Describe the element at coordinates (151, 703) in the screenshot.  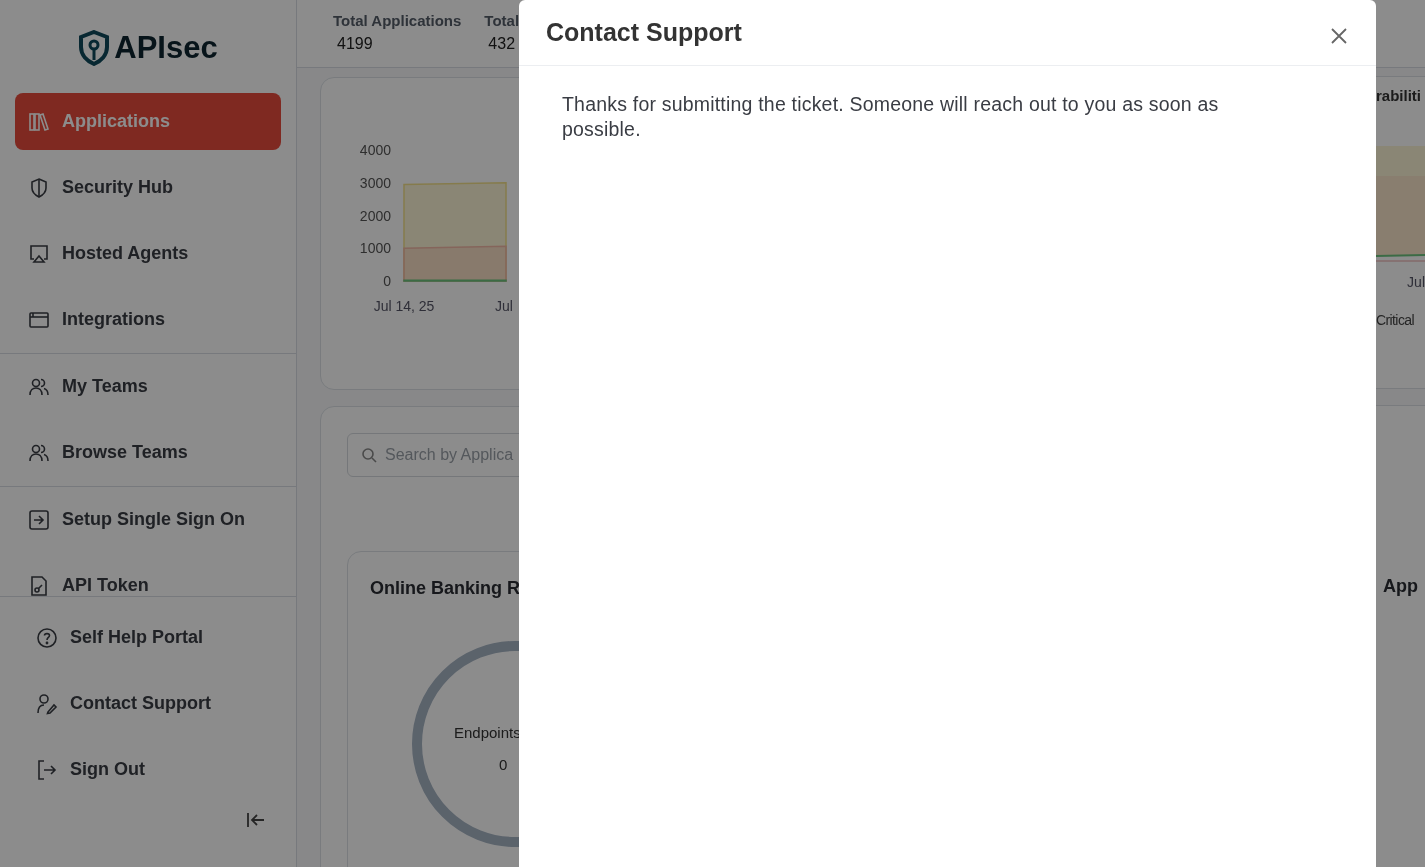
I see `nav-link: Contact Support` at that location.